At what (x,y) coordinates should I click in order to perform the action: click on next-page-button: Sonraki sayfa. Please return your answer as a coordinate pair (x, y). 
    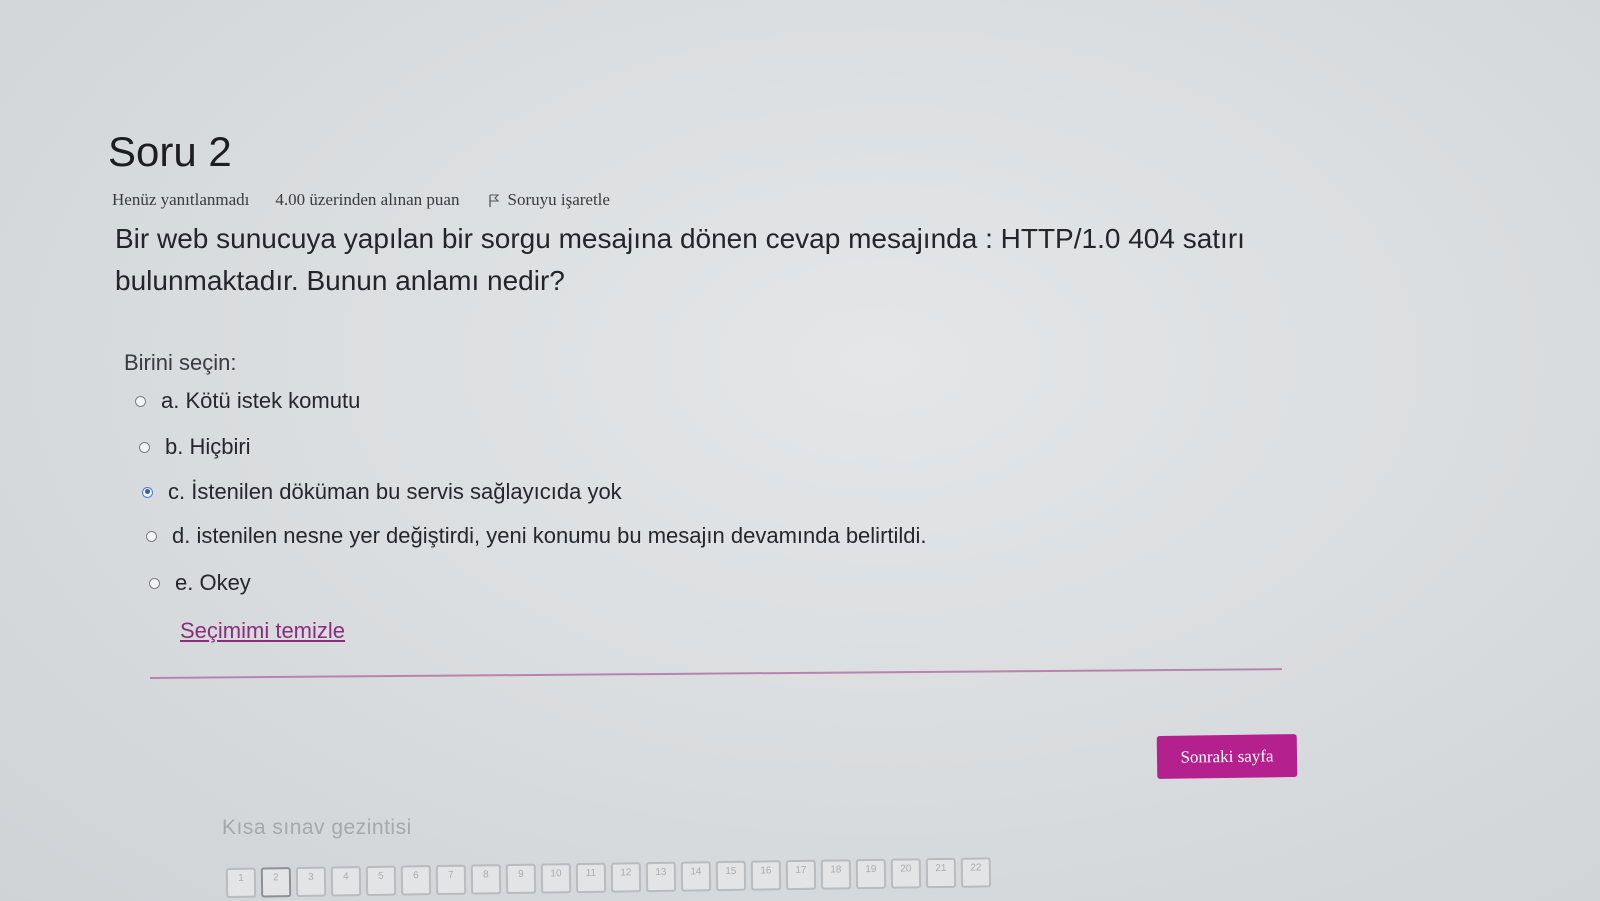
    Looking at the image, I should click on (1227, 756).